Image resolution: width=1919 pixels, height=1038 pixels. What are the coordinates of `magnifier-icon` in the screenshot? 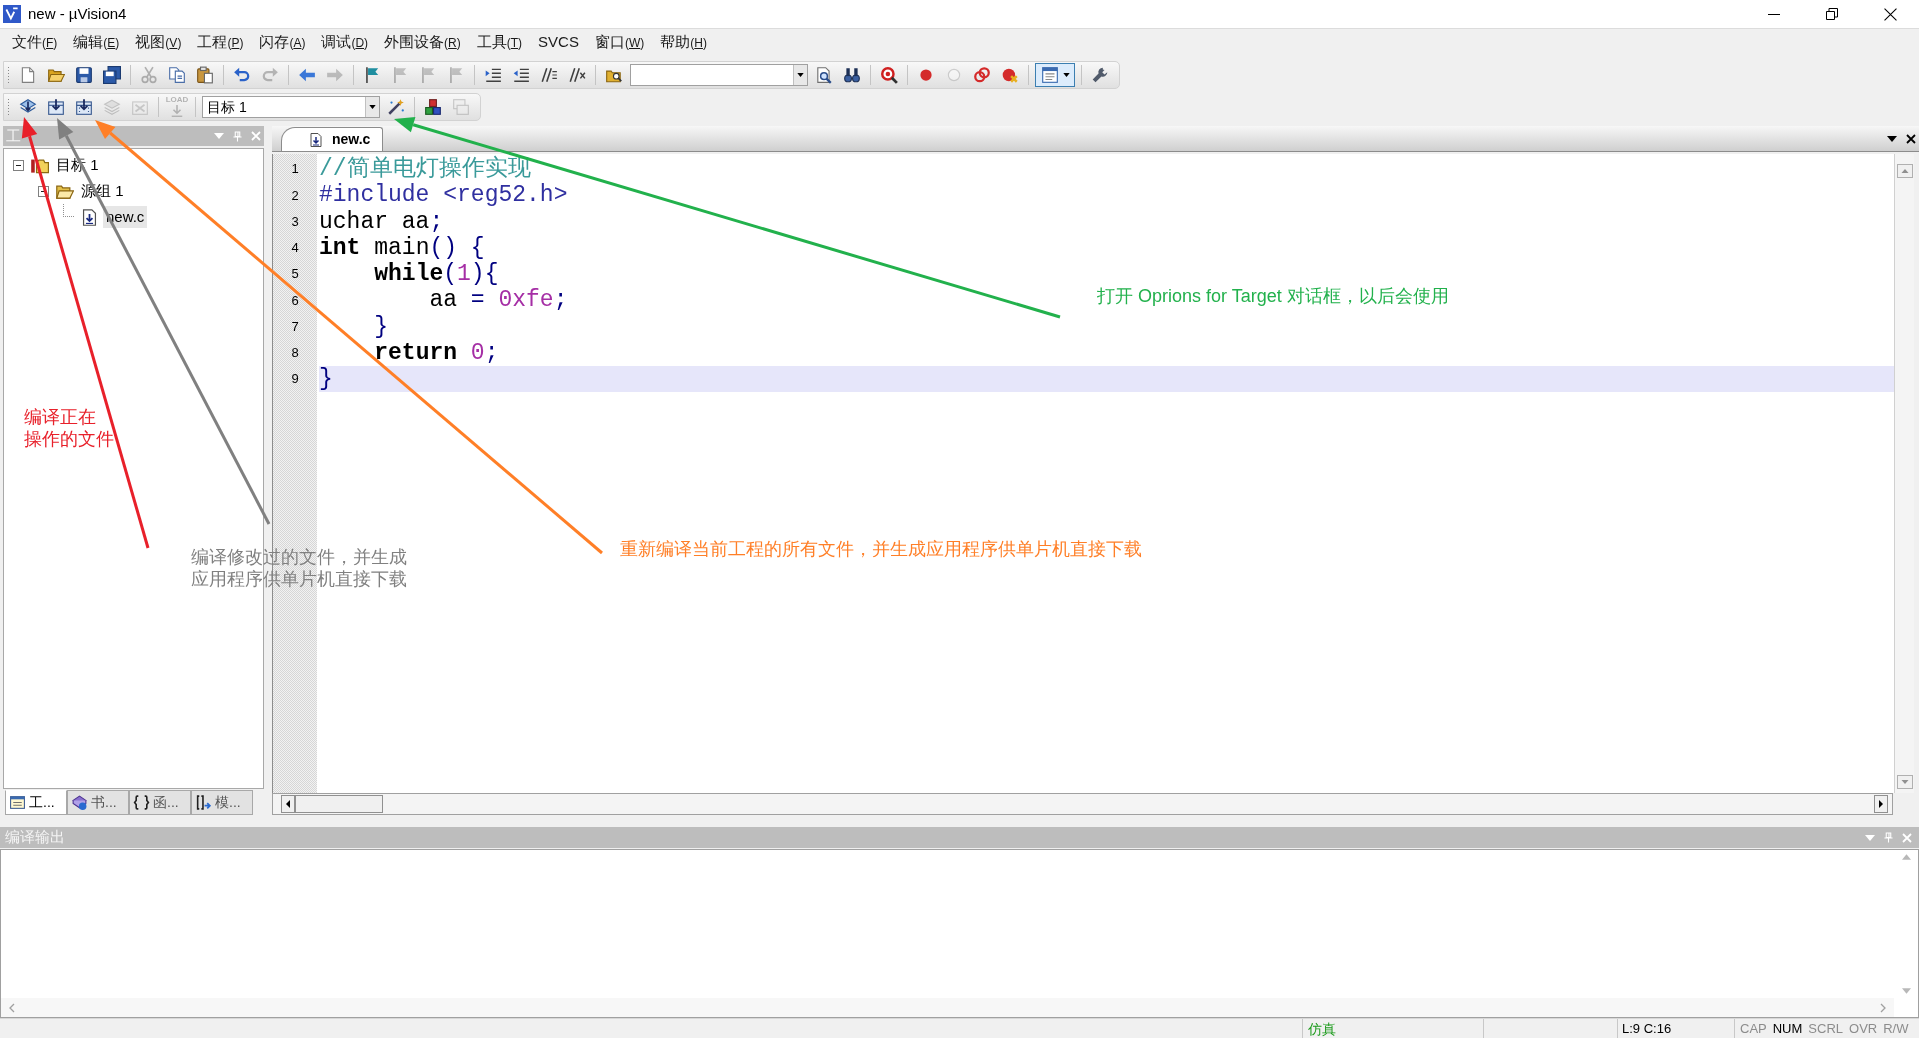 It's located at (889, 75).